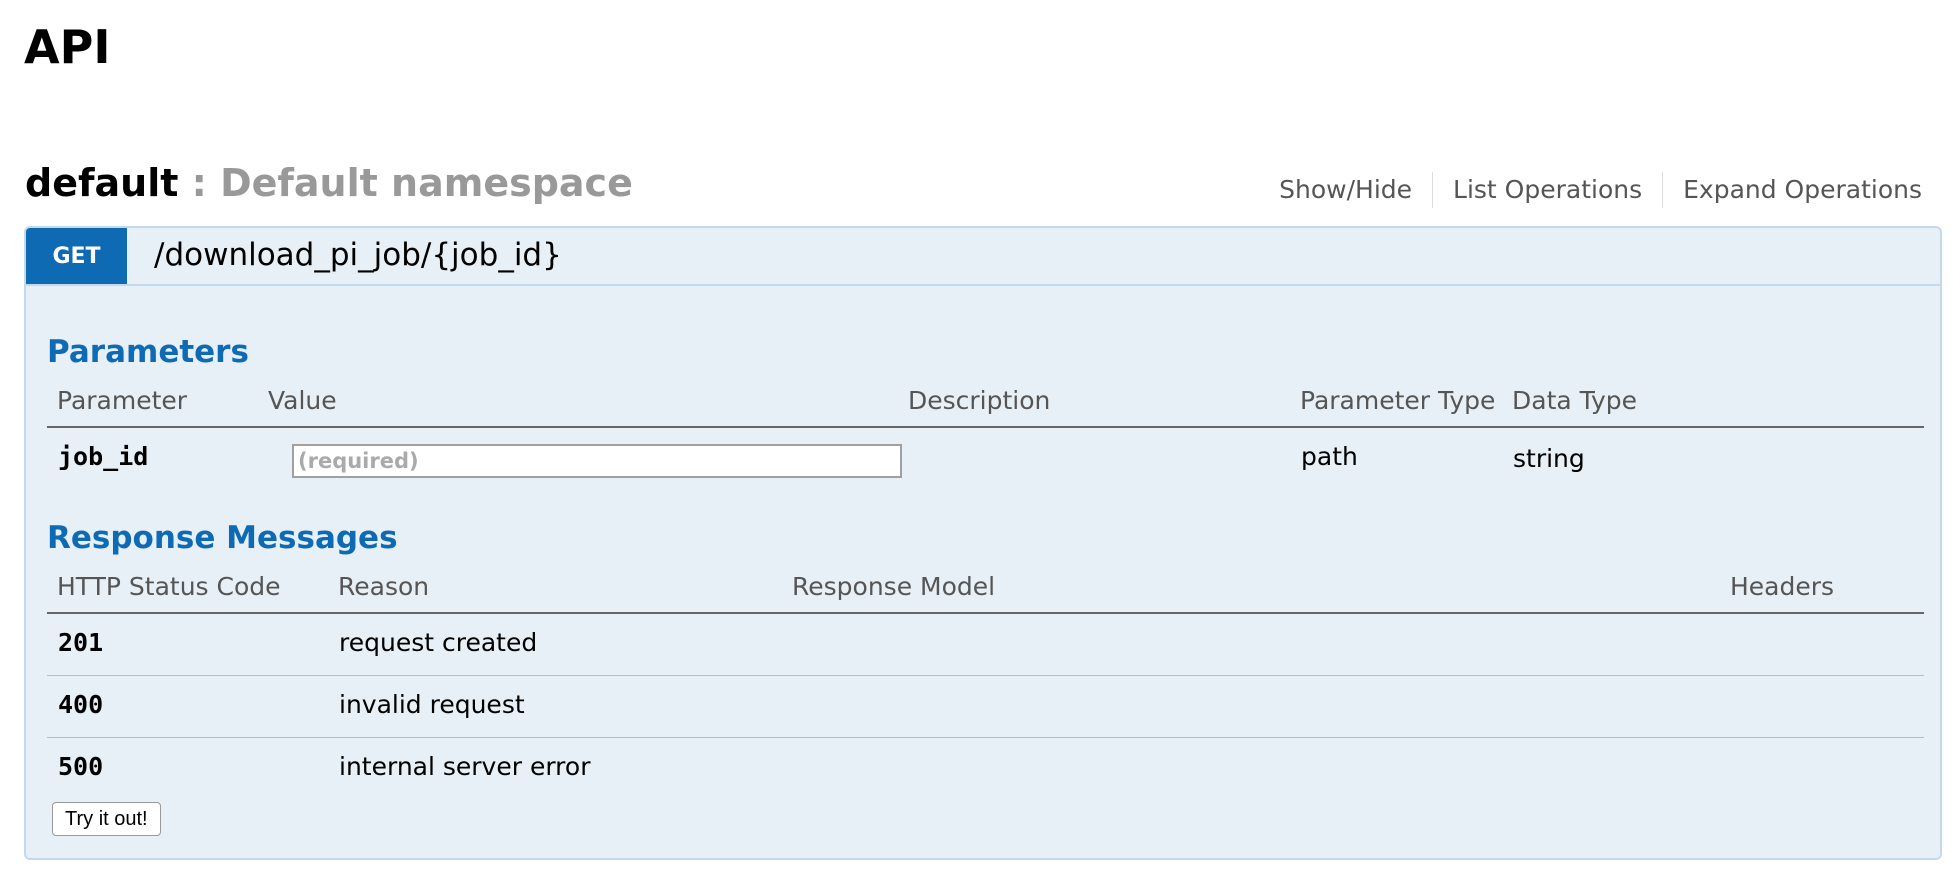 The height and width of the screenshot is (886, 1960). I want to click on parameter-name: job_id, so click(103, 456).